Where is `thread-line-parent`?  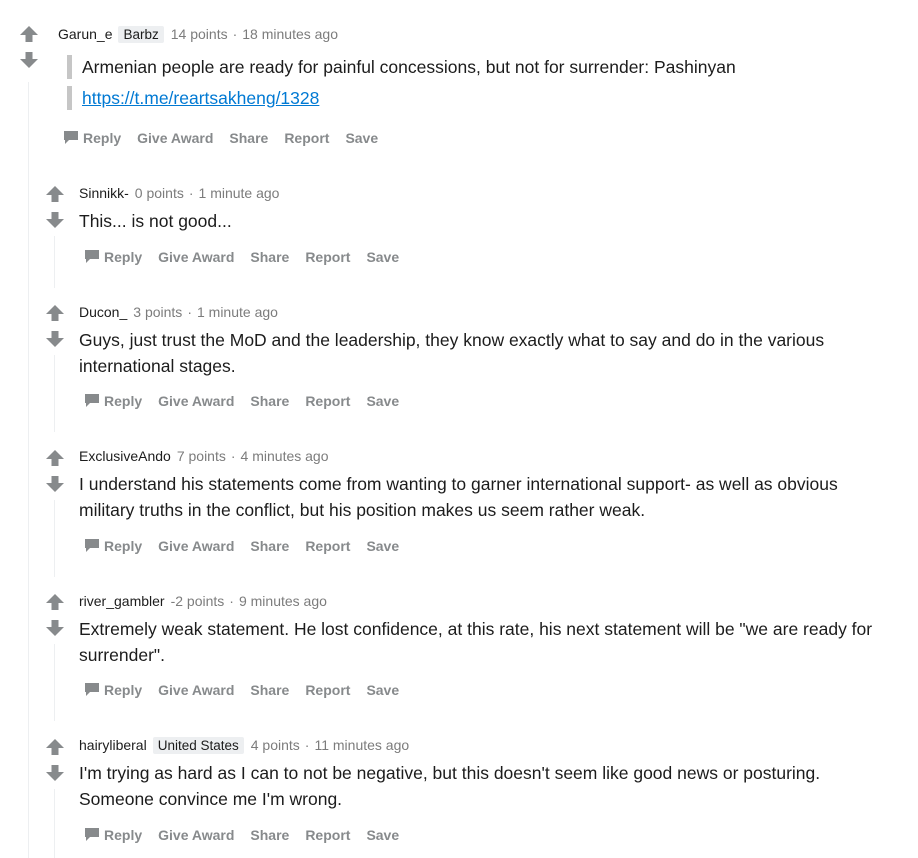 thread-line-parent is located at coordinates (28, 470).